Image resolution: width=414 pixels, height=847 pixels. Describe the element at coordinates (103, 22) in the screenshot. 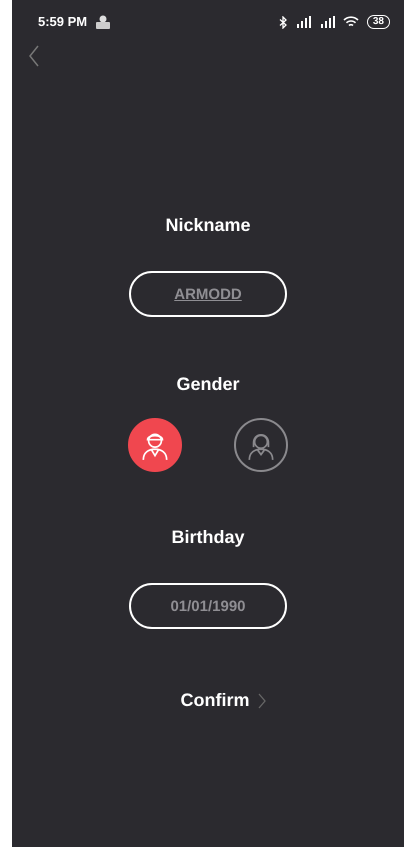

I see `notification-icon` at that location.